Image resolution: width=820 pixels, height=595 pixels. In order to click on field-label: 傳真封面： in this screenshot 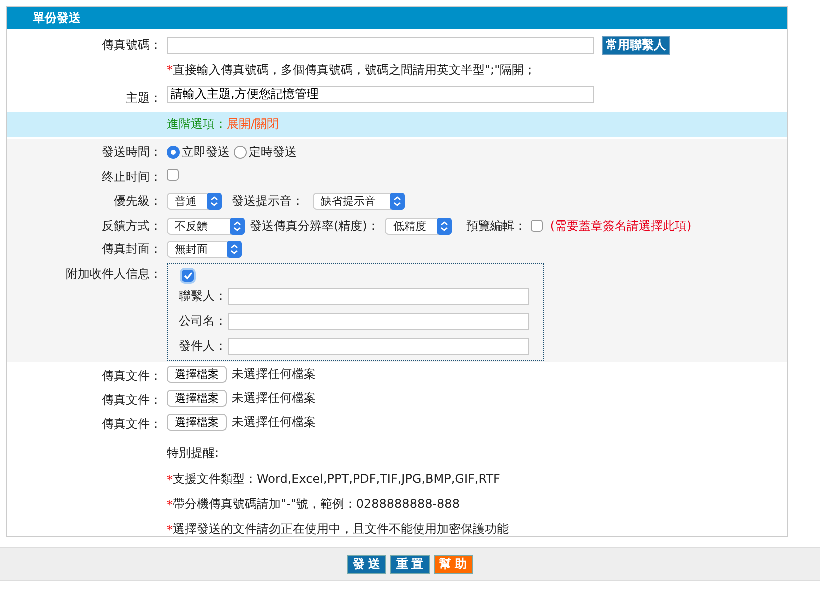, I will do `click(131, 249)`.